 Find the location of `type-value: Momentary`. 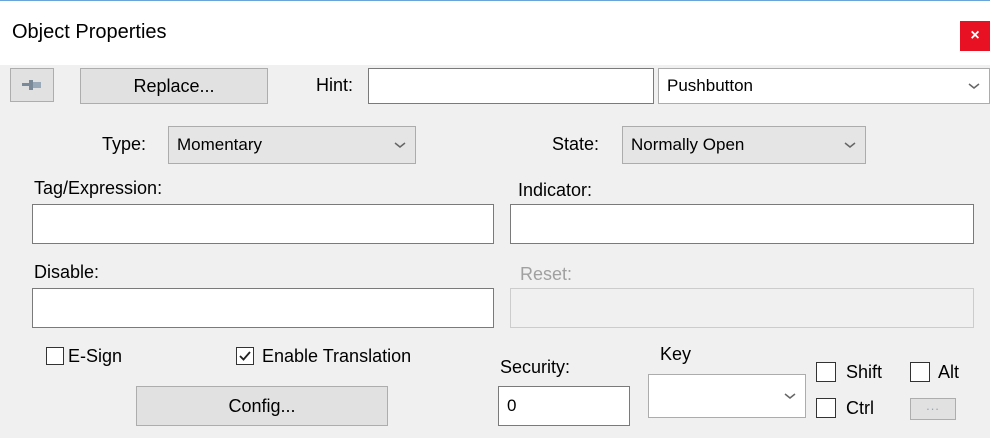

type-value: Momentary is located at coordinates (220, 144).